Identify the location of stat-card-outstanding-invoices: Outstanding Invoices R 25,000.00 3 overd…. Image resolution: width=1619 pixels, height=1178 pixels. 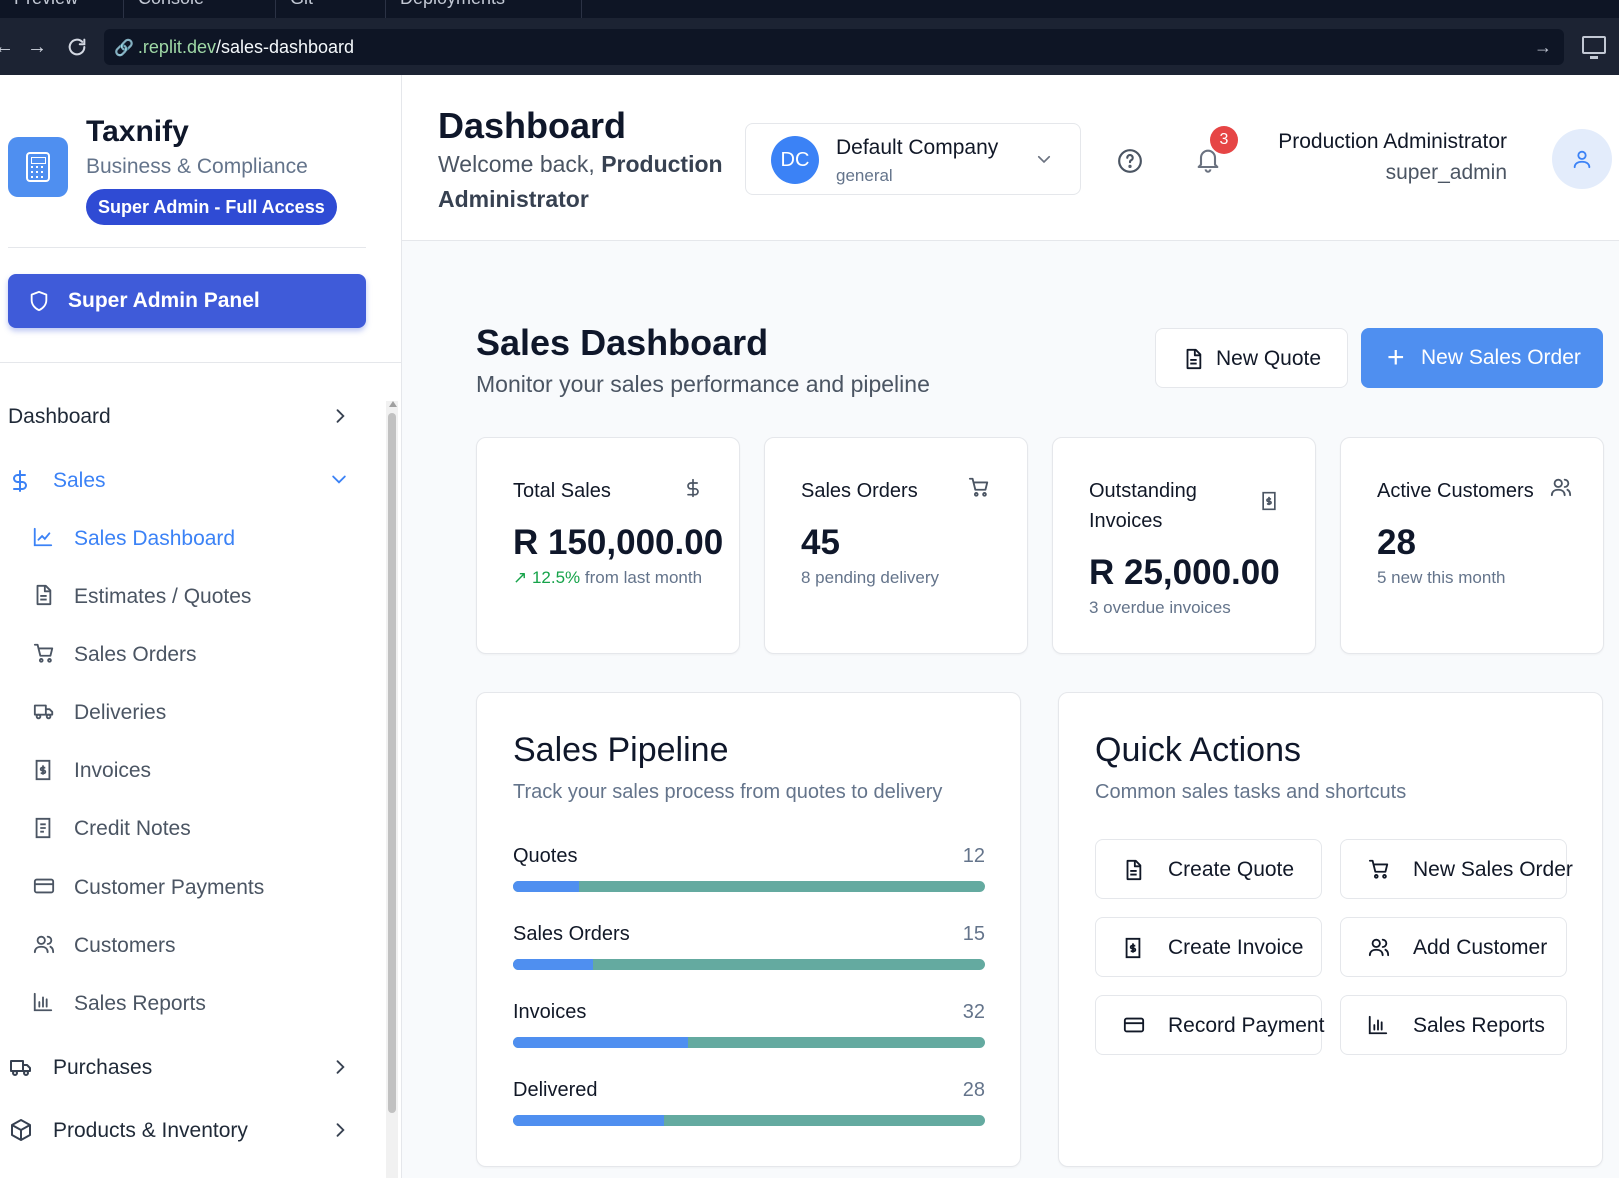
(1184, 545).